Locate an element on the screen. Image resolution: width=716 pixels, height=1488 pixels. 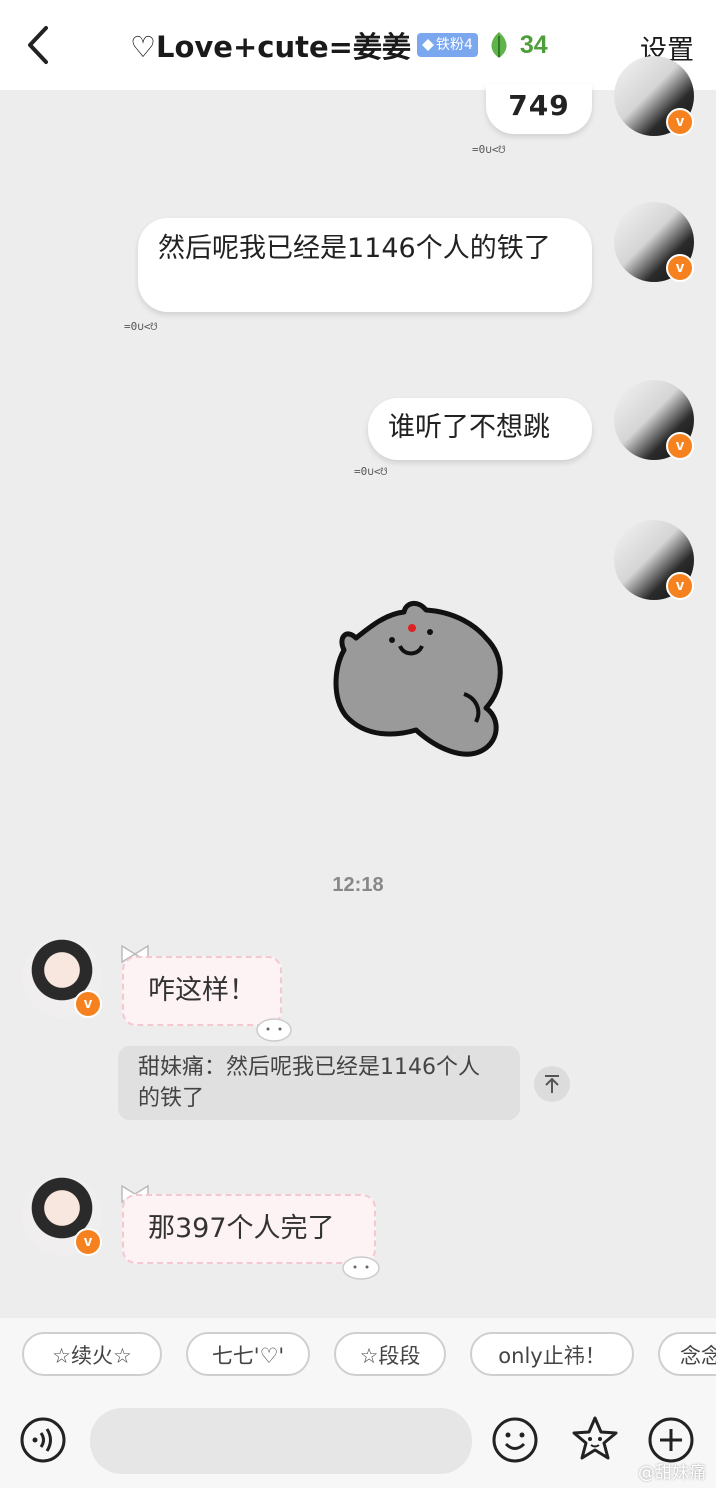
back-button is located at coordinates (38, 45).